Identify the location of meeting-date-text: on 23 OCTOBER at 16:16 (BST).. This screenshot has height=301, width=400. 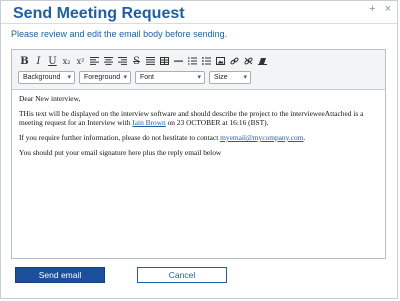
(217, 122).